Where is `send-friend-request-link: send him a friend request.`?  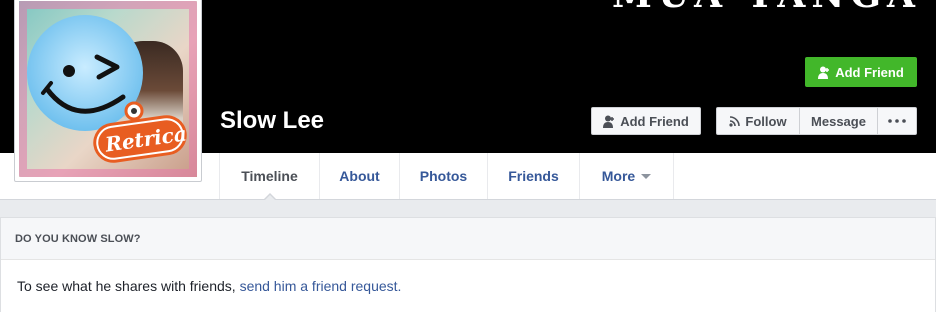 send-friend-request-link: send him a friend request. is located at coordinates (321, 286).